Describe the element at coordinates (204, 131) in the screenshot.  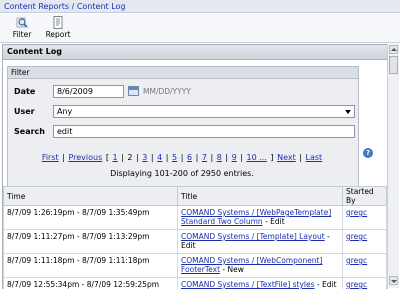
I see `search-input: edit` at that location.